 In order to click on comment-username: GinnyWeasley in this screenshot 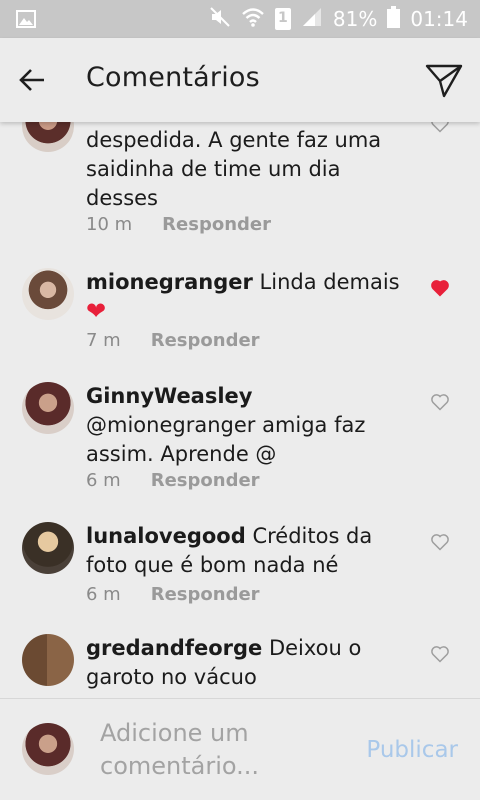, I will do `click(169, 396)`.